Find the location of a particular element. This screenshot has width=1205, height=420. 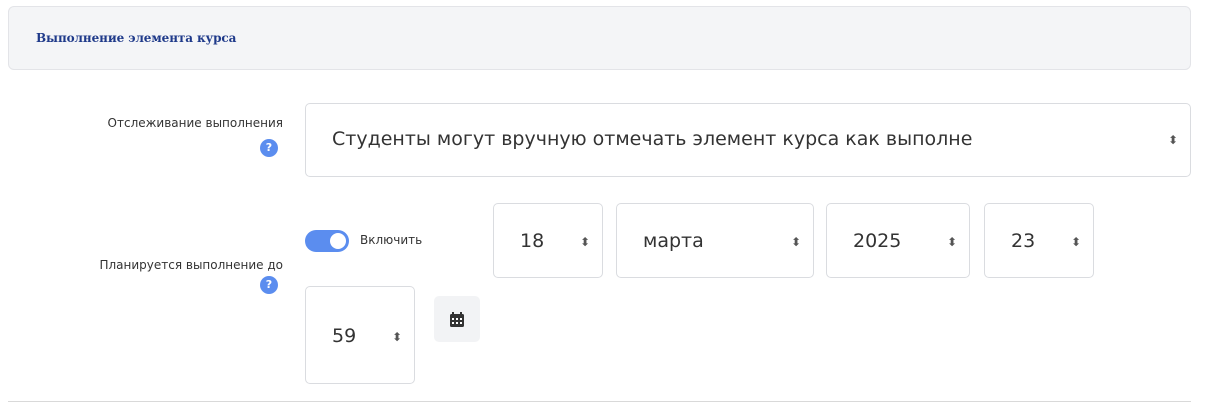

year-value: 2025 is located at coordinates (877, 241).